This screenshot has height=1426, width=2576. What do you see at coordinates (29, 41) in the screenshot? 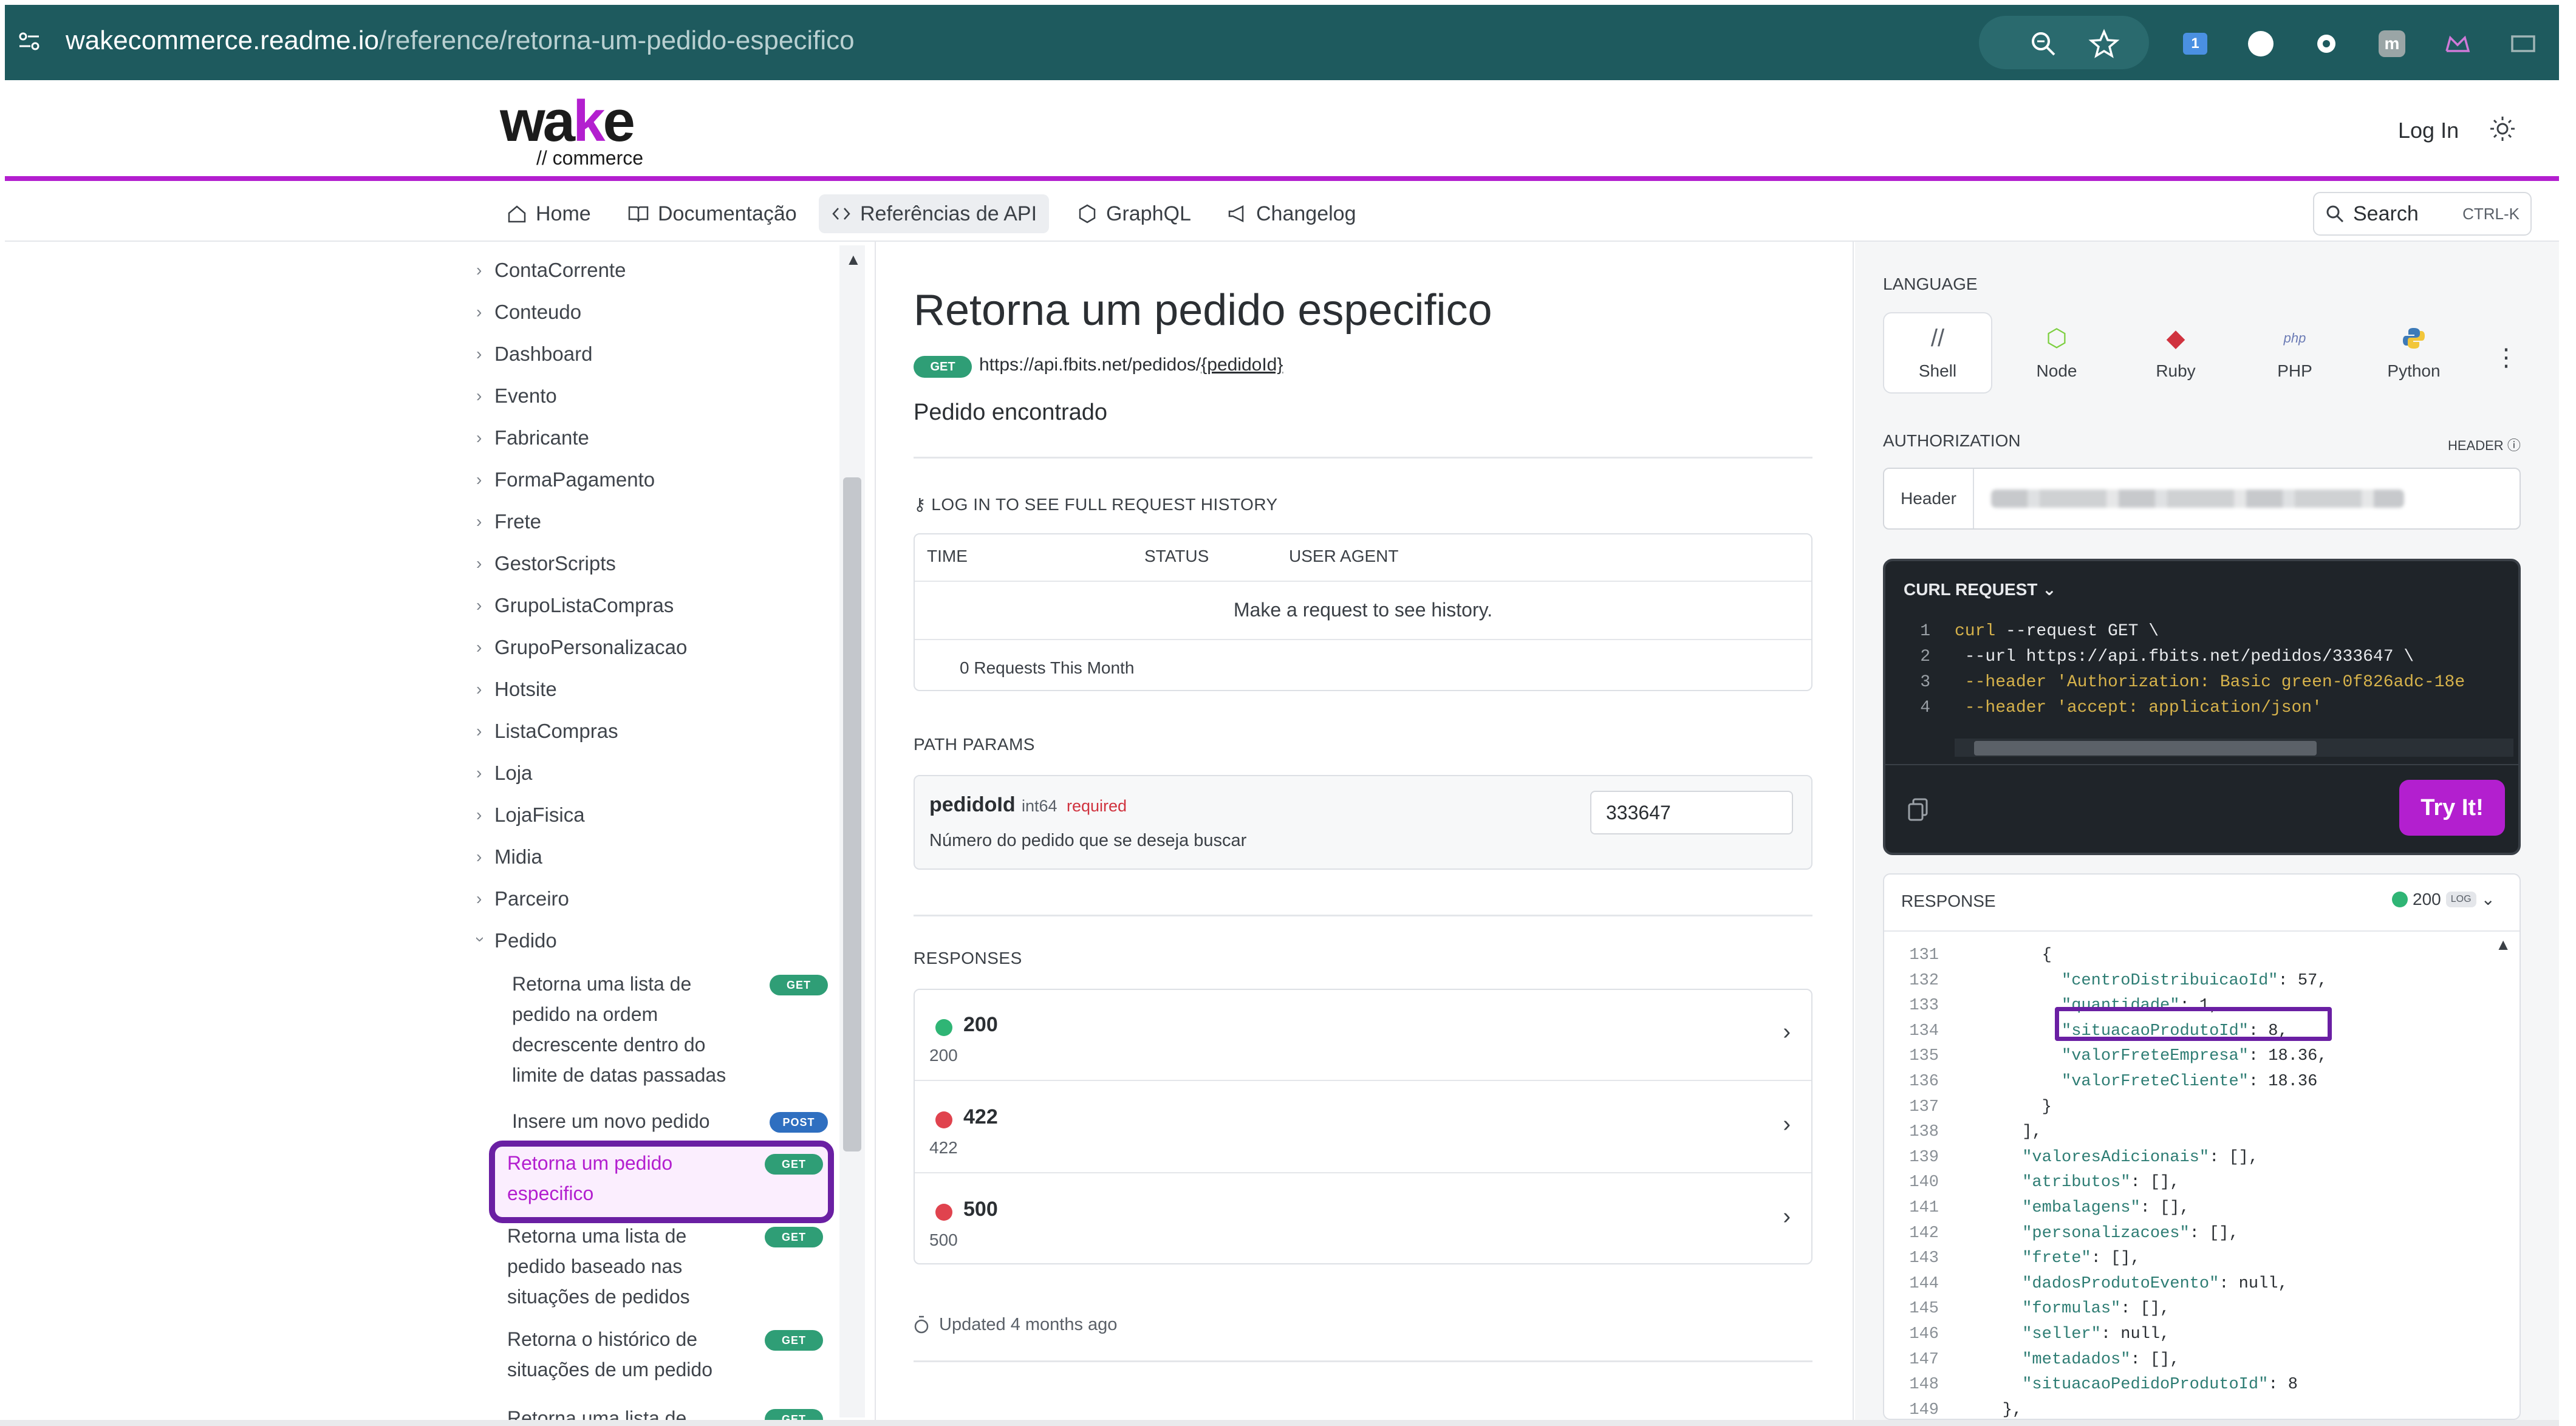
I see `site-settings-icon` at bounding box center [29, 41].